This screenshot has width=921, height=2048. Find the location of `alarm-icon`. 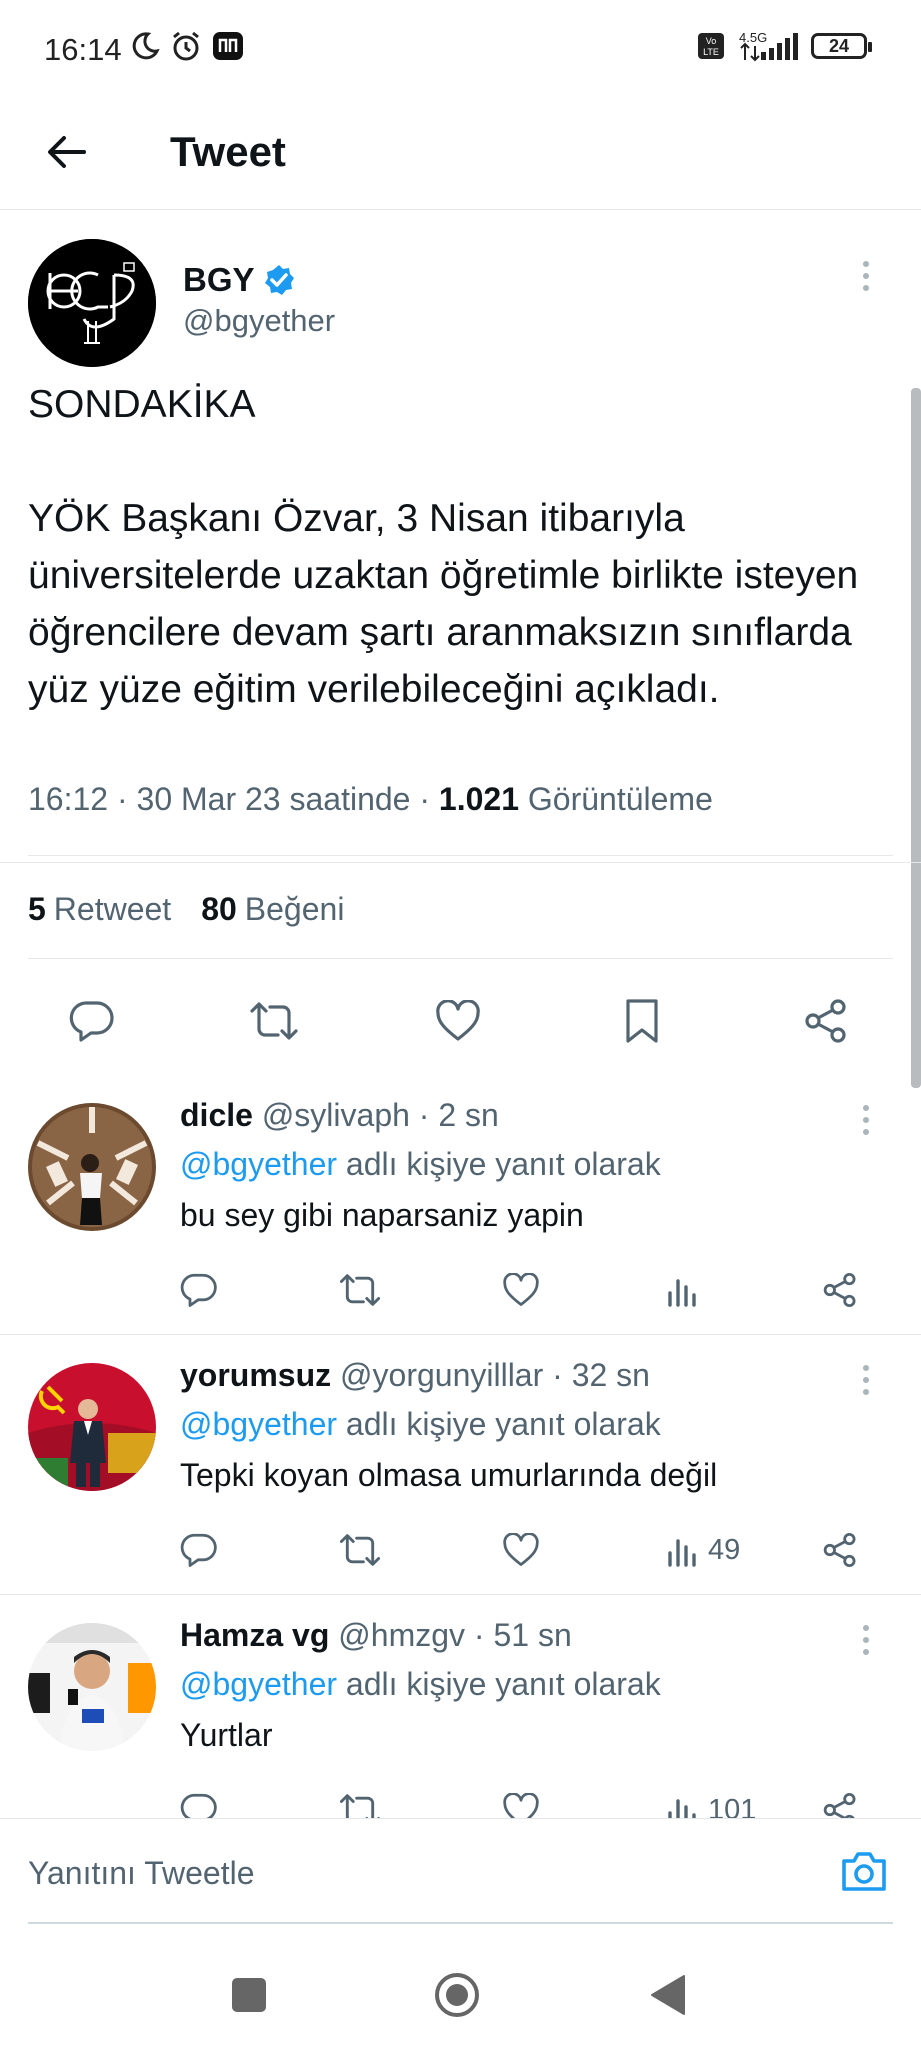

alarm-icon is located at coordinates (186, 46).